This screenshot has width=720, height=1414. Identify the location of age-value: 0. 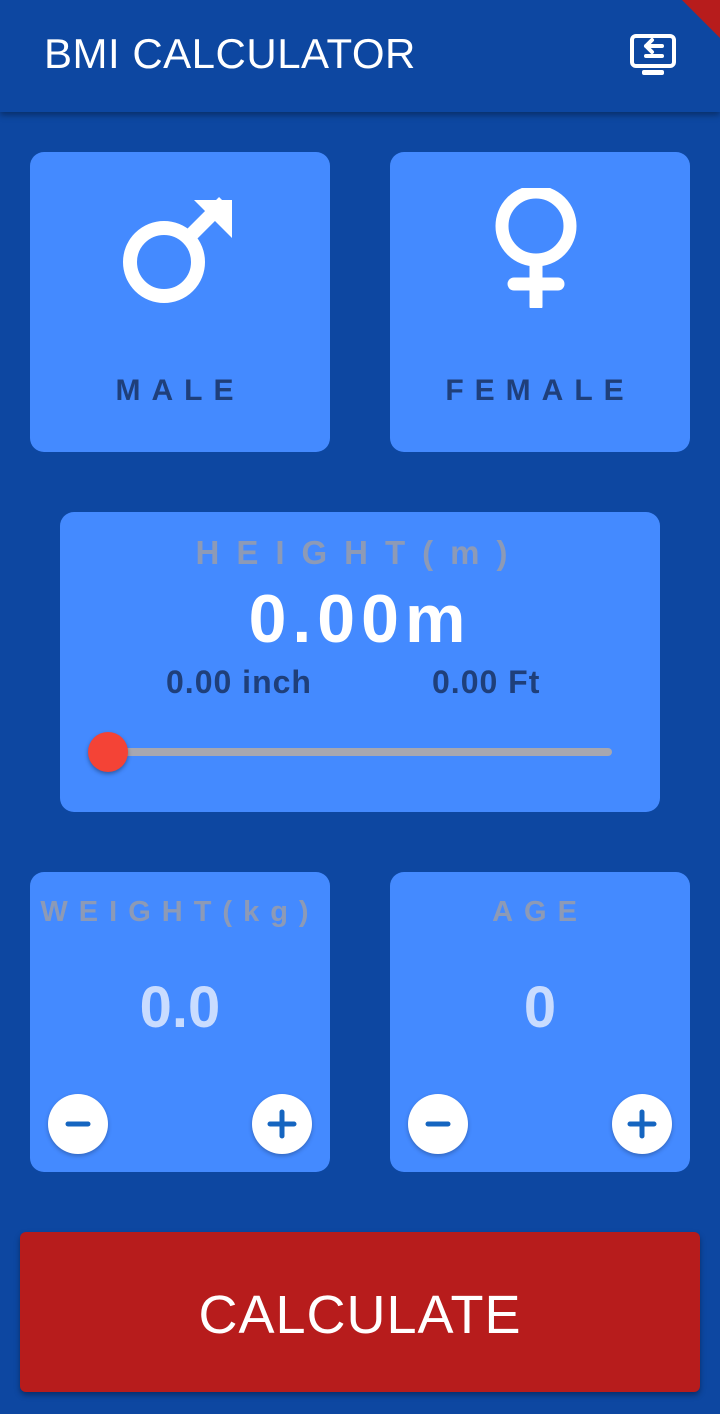
(540, 1007).